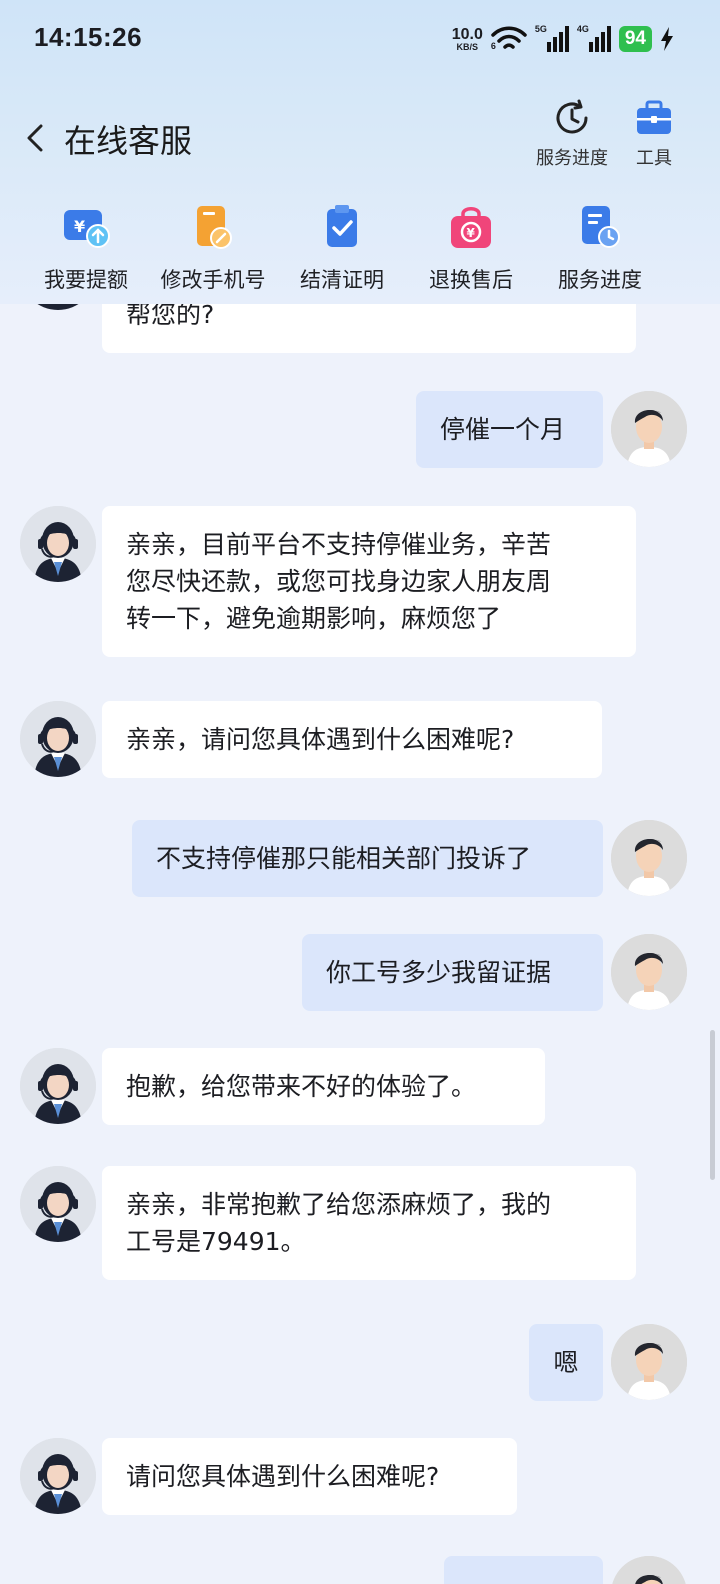 Image resolution: width=720 pixels, height=1584 pixels. What do you see at coordinates (342, 226) in the screenshot?
I see `clipboard-check-icon` at bounding box center [342, 226].